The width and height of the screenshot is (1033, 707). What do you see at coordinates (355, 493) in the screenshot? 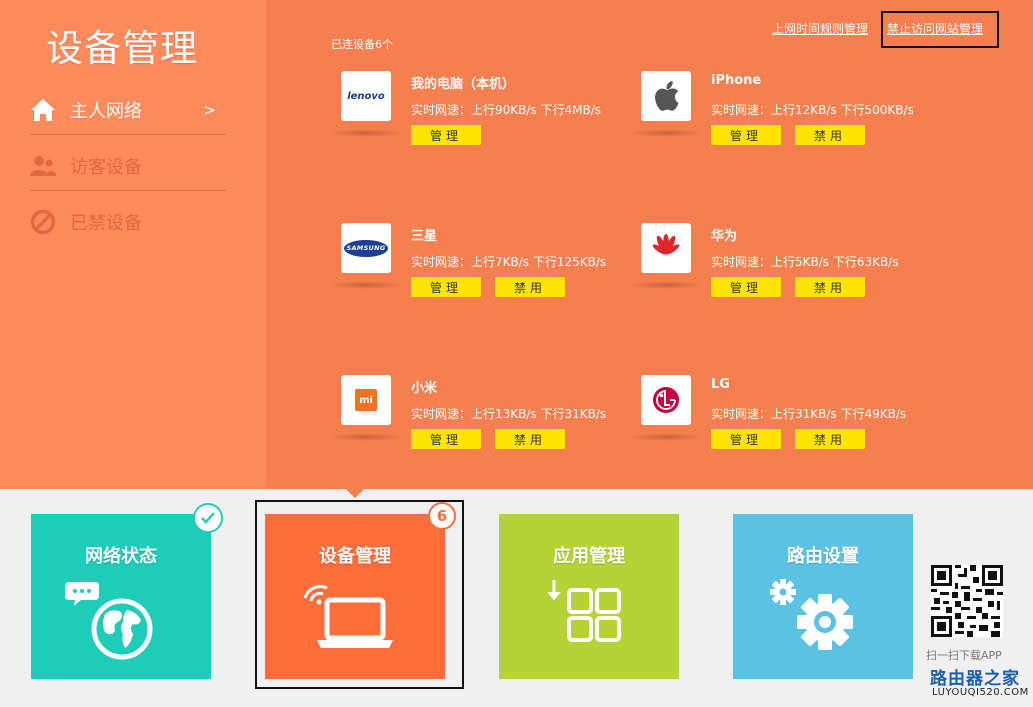
I see `active-tab-pointer` at bounding box center [355, 493].